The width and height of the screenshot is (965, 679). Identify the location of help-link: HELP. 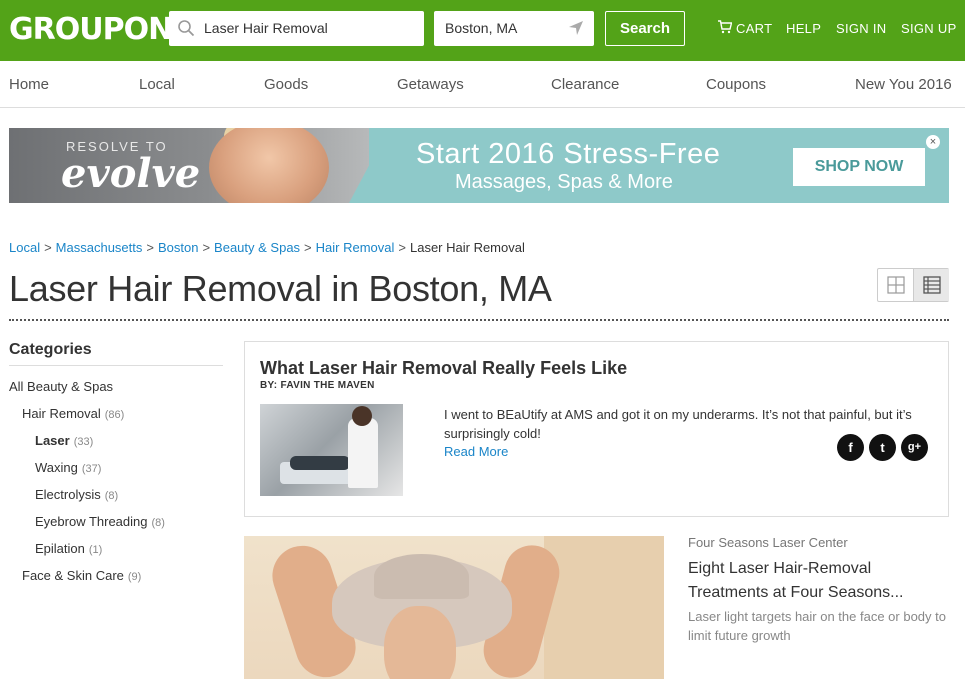
(803, 28).